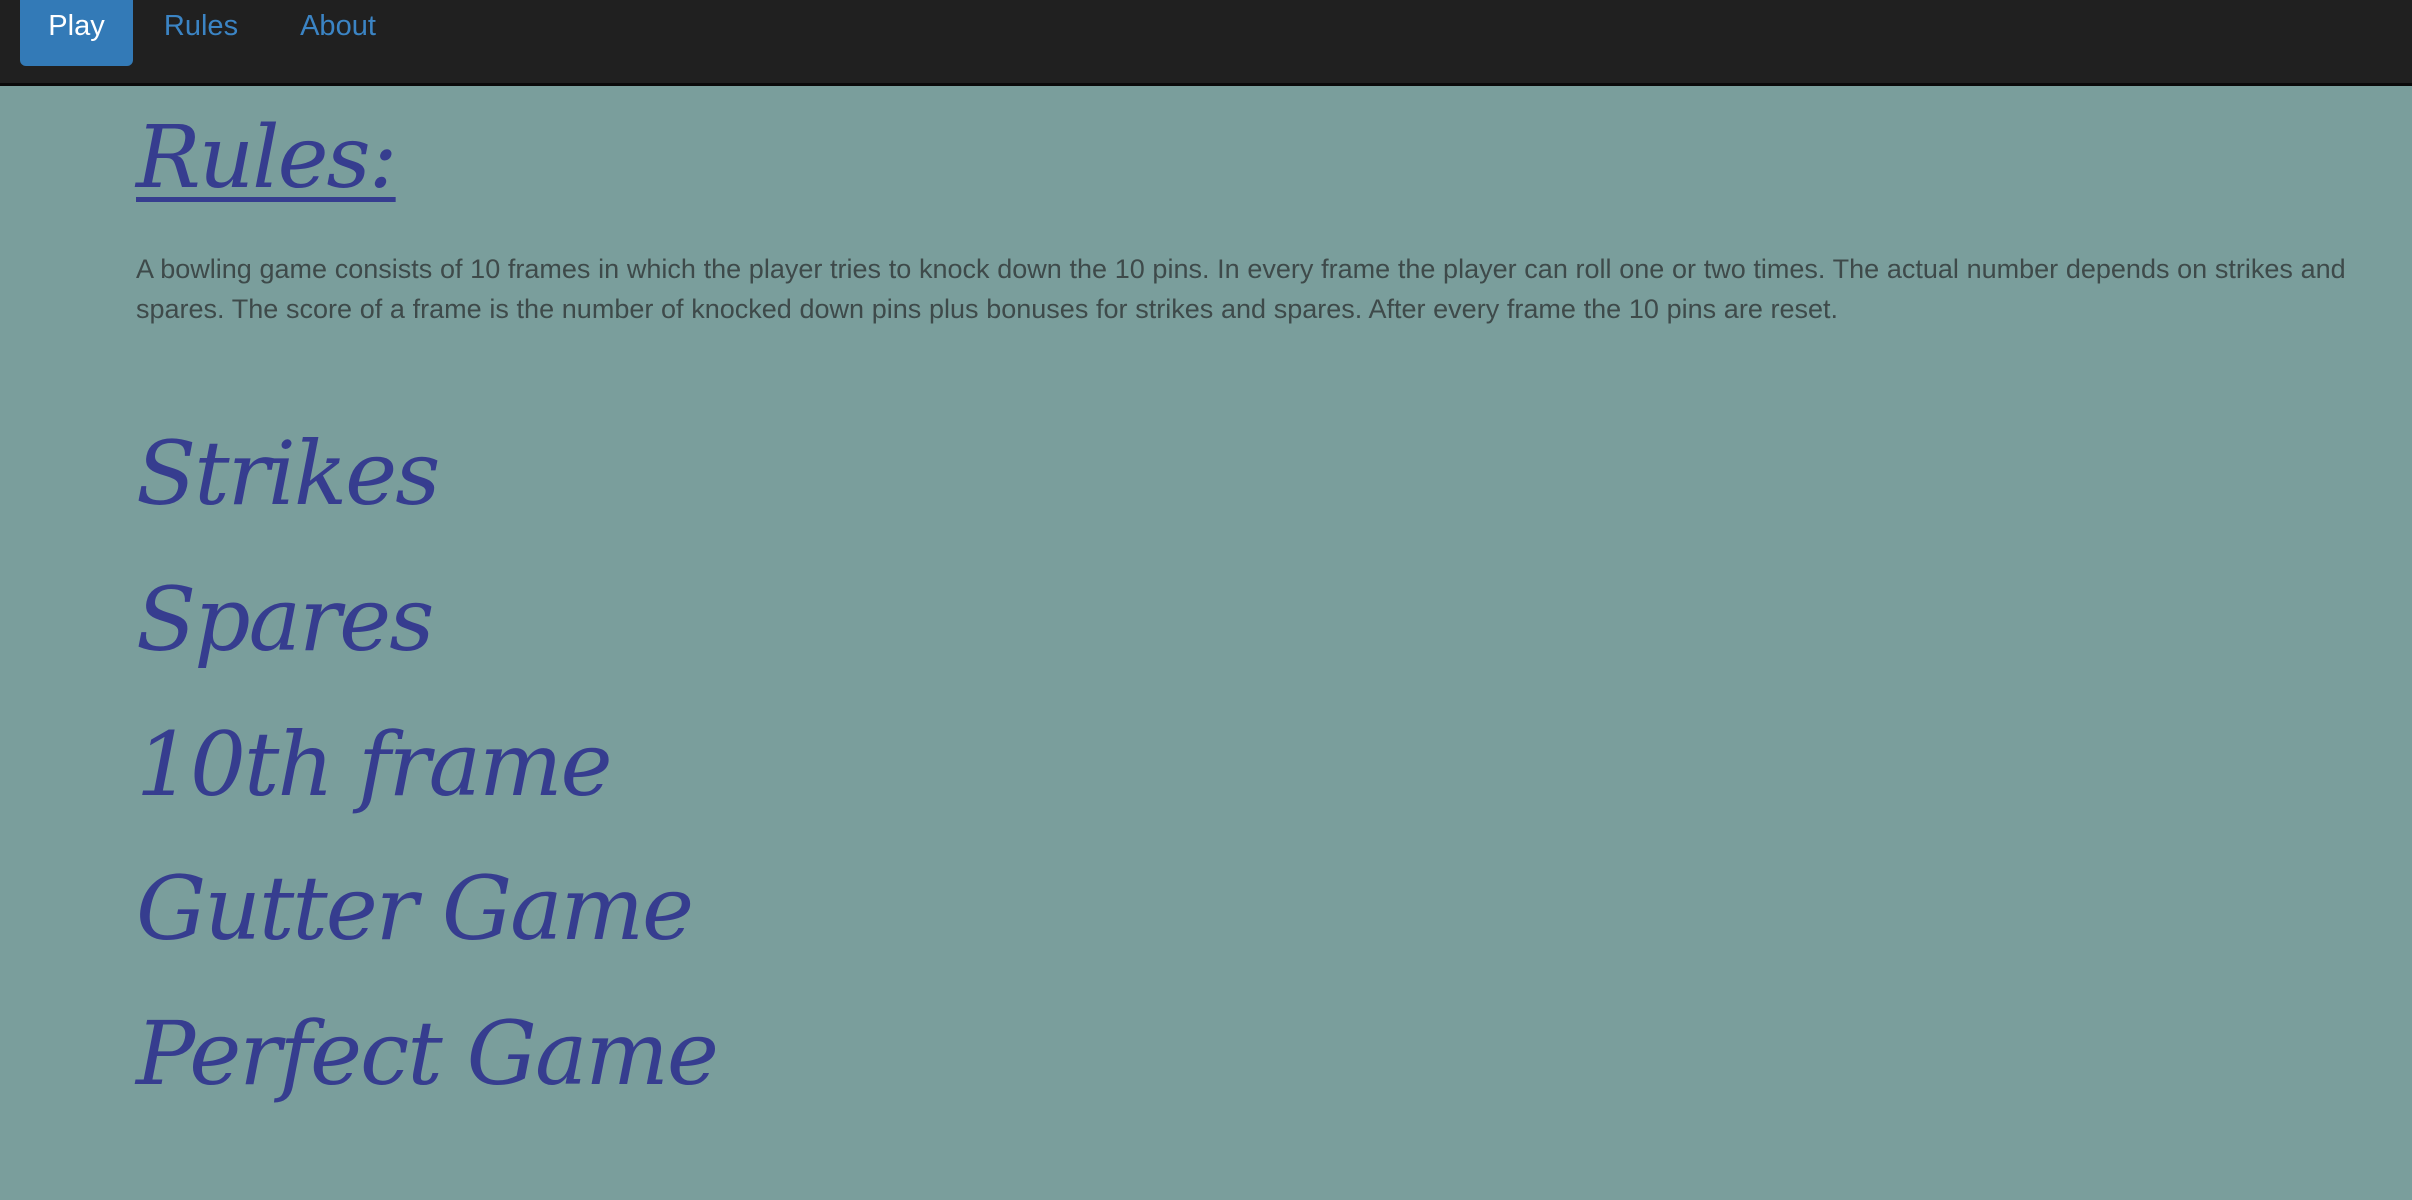 This screenshot has height=1200, width=2412. I want to click on nav-play-tab: Play, so click(76, 33).